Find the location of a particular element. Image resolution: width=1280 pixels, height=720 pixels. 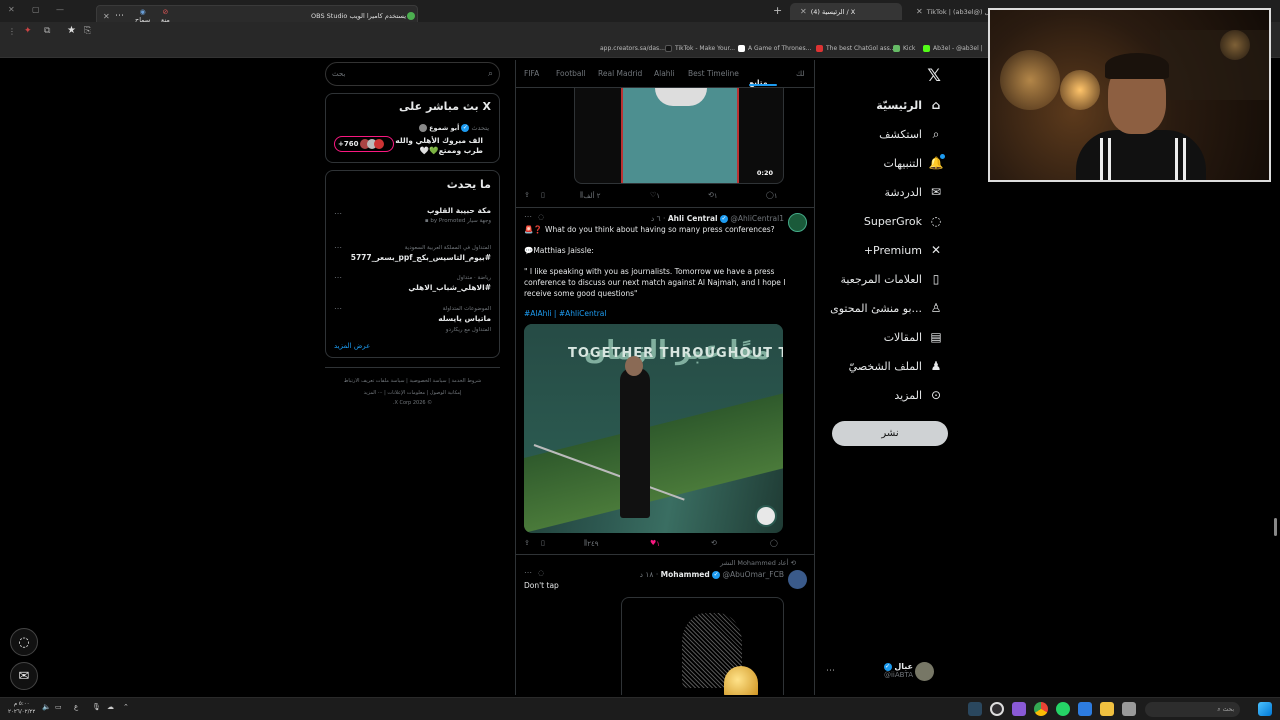

search-input: ⌕ بحث is located at coordinates (412, 74).